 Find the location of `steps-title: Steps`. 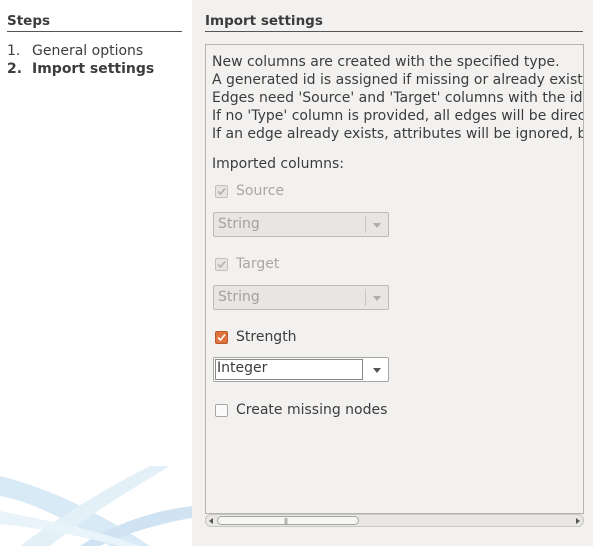

steps-title: Steps is located at coordinates (94, 22).